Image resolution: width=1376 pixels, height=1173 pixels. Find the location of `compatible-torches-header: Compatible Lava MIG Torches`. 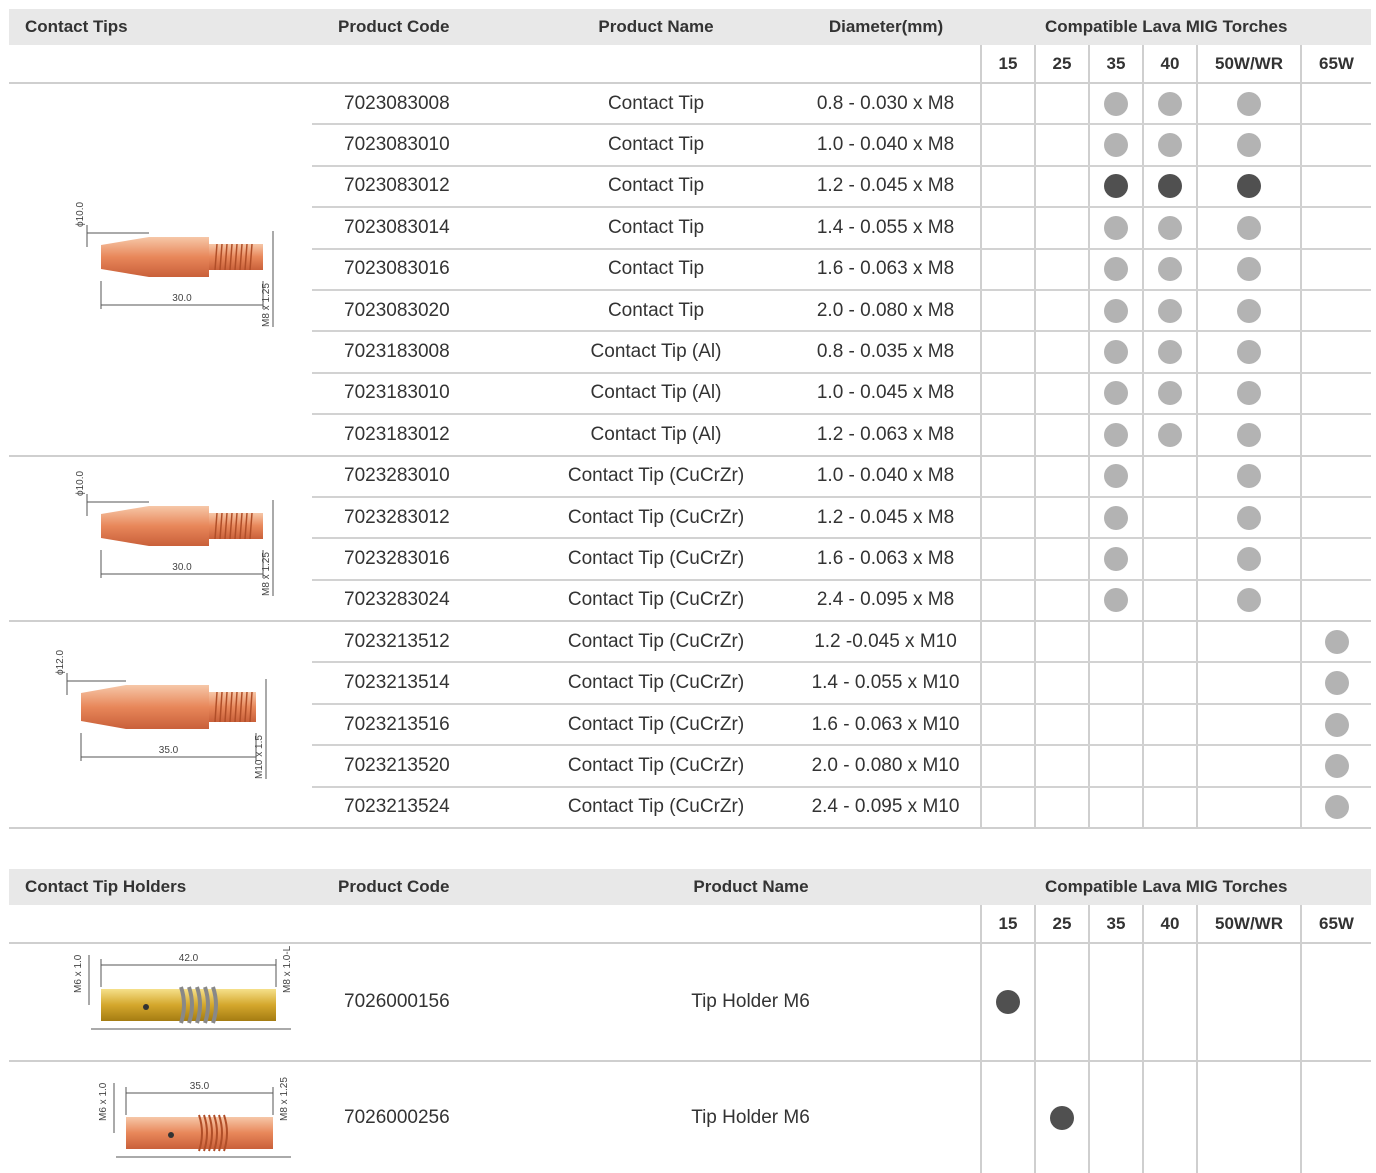

compatible-torches-header: Compatible Lava MIG Torches is located at coordinates (1176, 27).